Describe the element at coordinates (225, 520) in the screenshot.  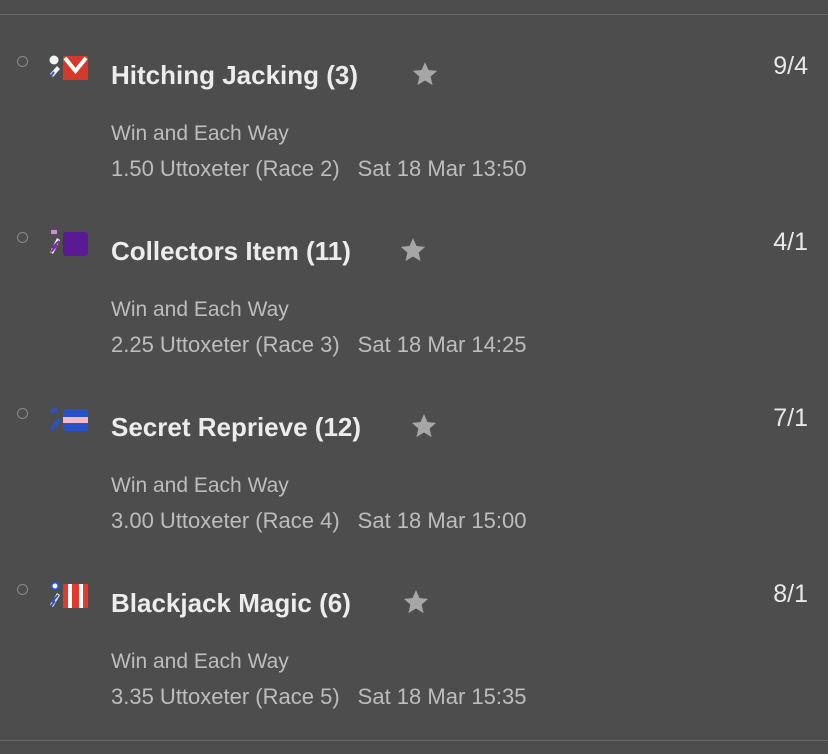
I see `race-label: 3.00 Uttoxeter (Race 4)` at that location.